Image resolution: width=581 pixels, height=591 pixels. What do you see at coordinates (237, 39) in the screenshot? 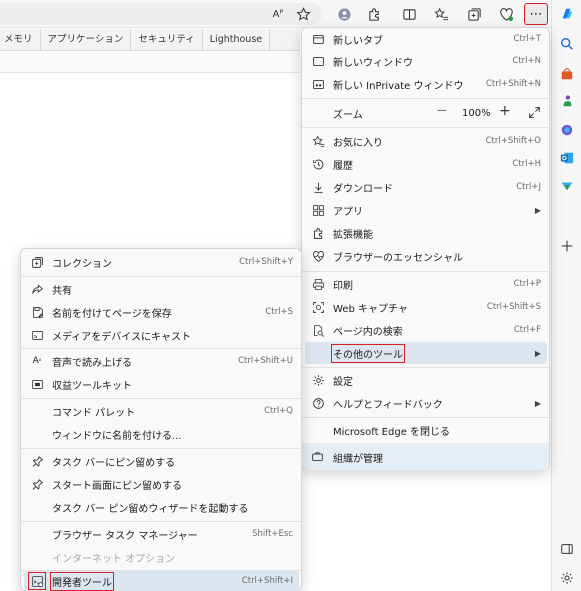
I see `devtools-tab-lighthouse: Lighthouse` at bounding box center [237, 39].